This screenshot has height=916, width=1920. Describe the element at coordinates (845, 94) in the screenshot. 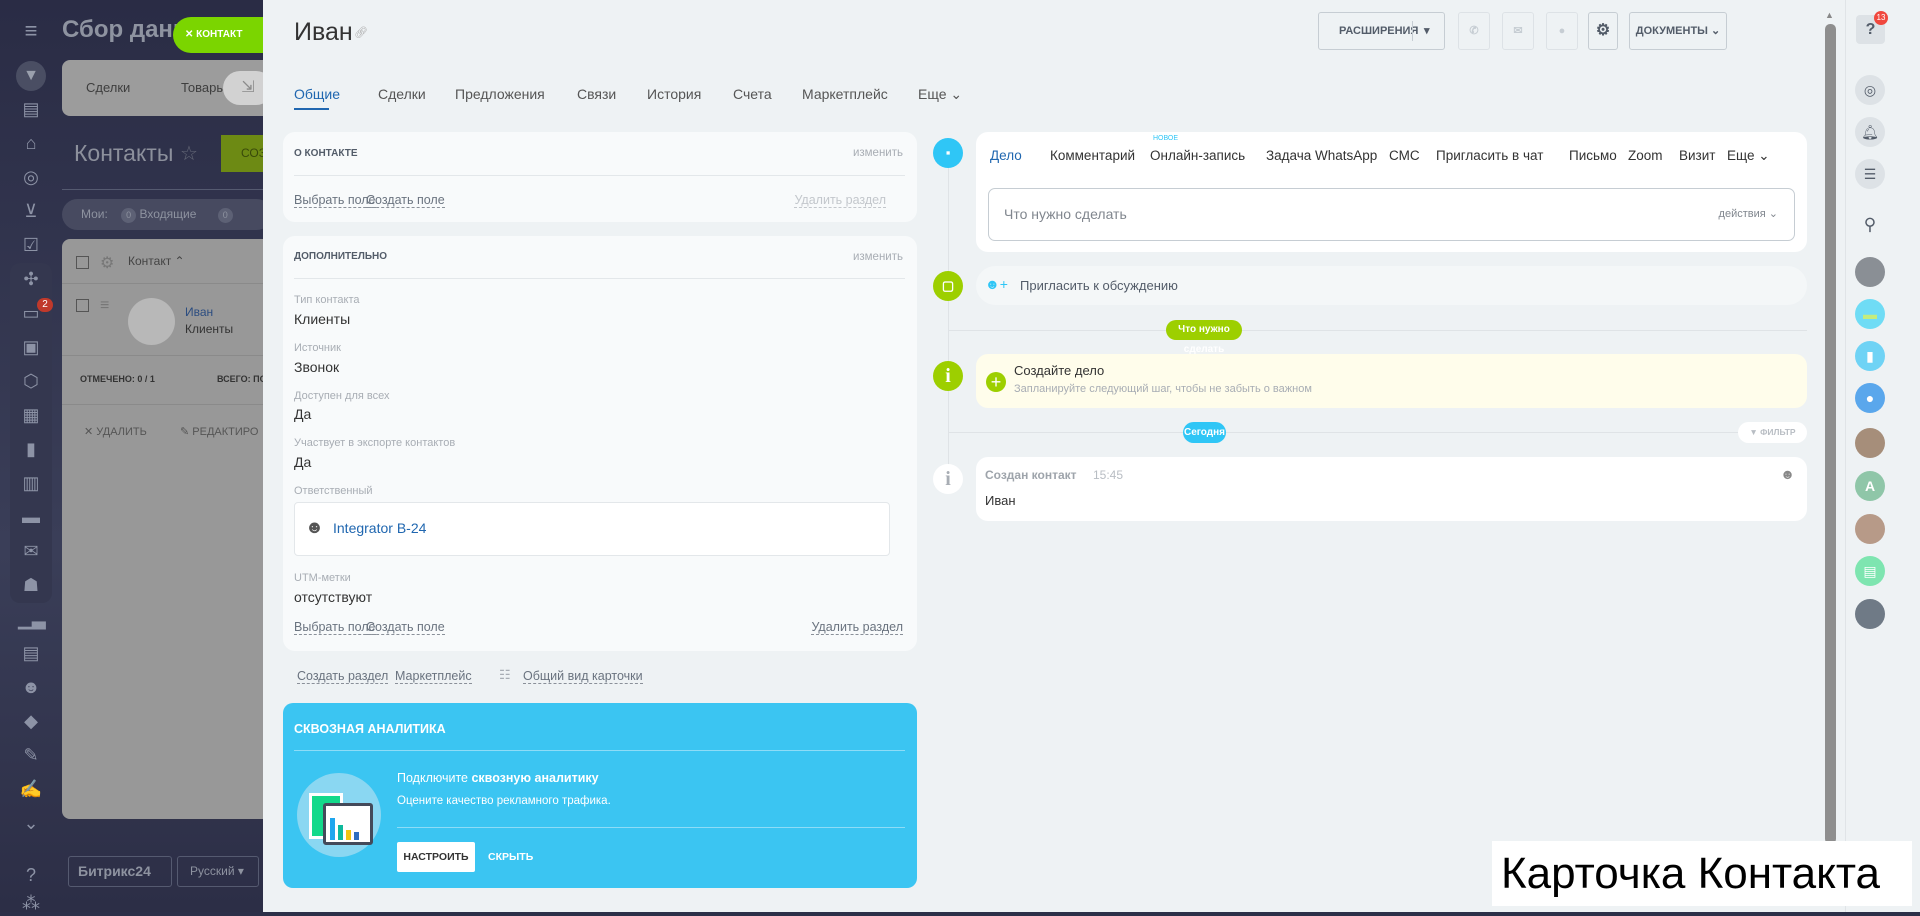

I see `tab-marketplace: Маркетплейс` at that location.